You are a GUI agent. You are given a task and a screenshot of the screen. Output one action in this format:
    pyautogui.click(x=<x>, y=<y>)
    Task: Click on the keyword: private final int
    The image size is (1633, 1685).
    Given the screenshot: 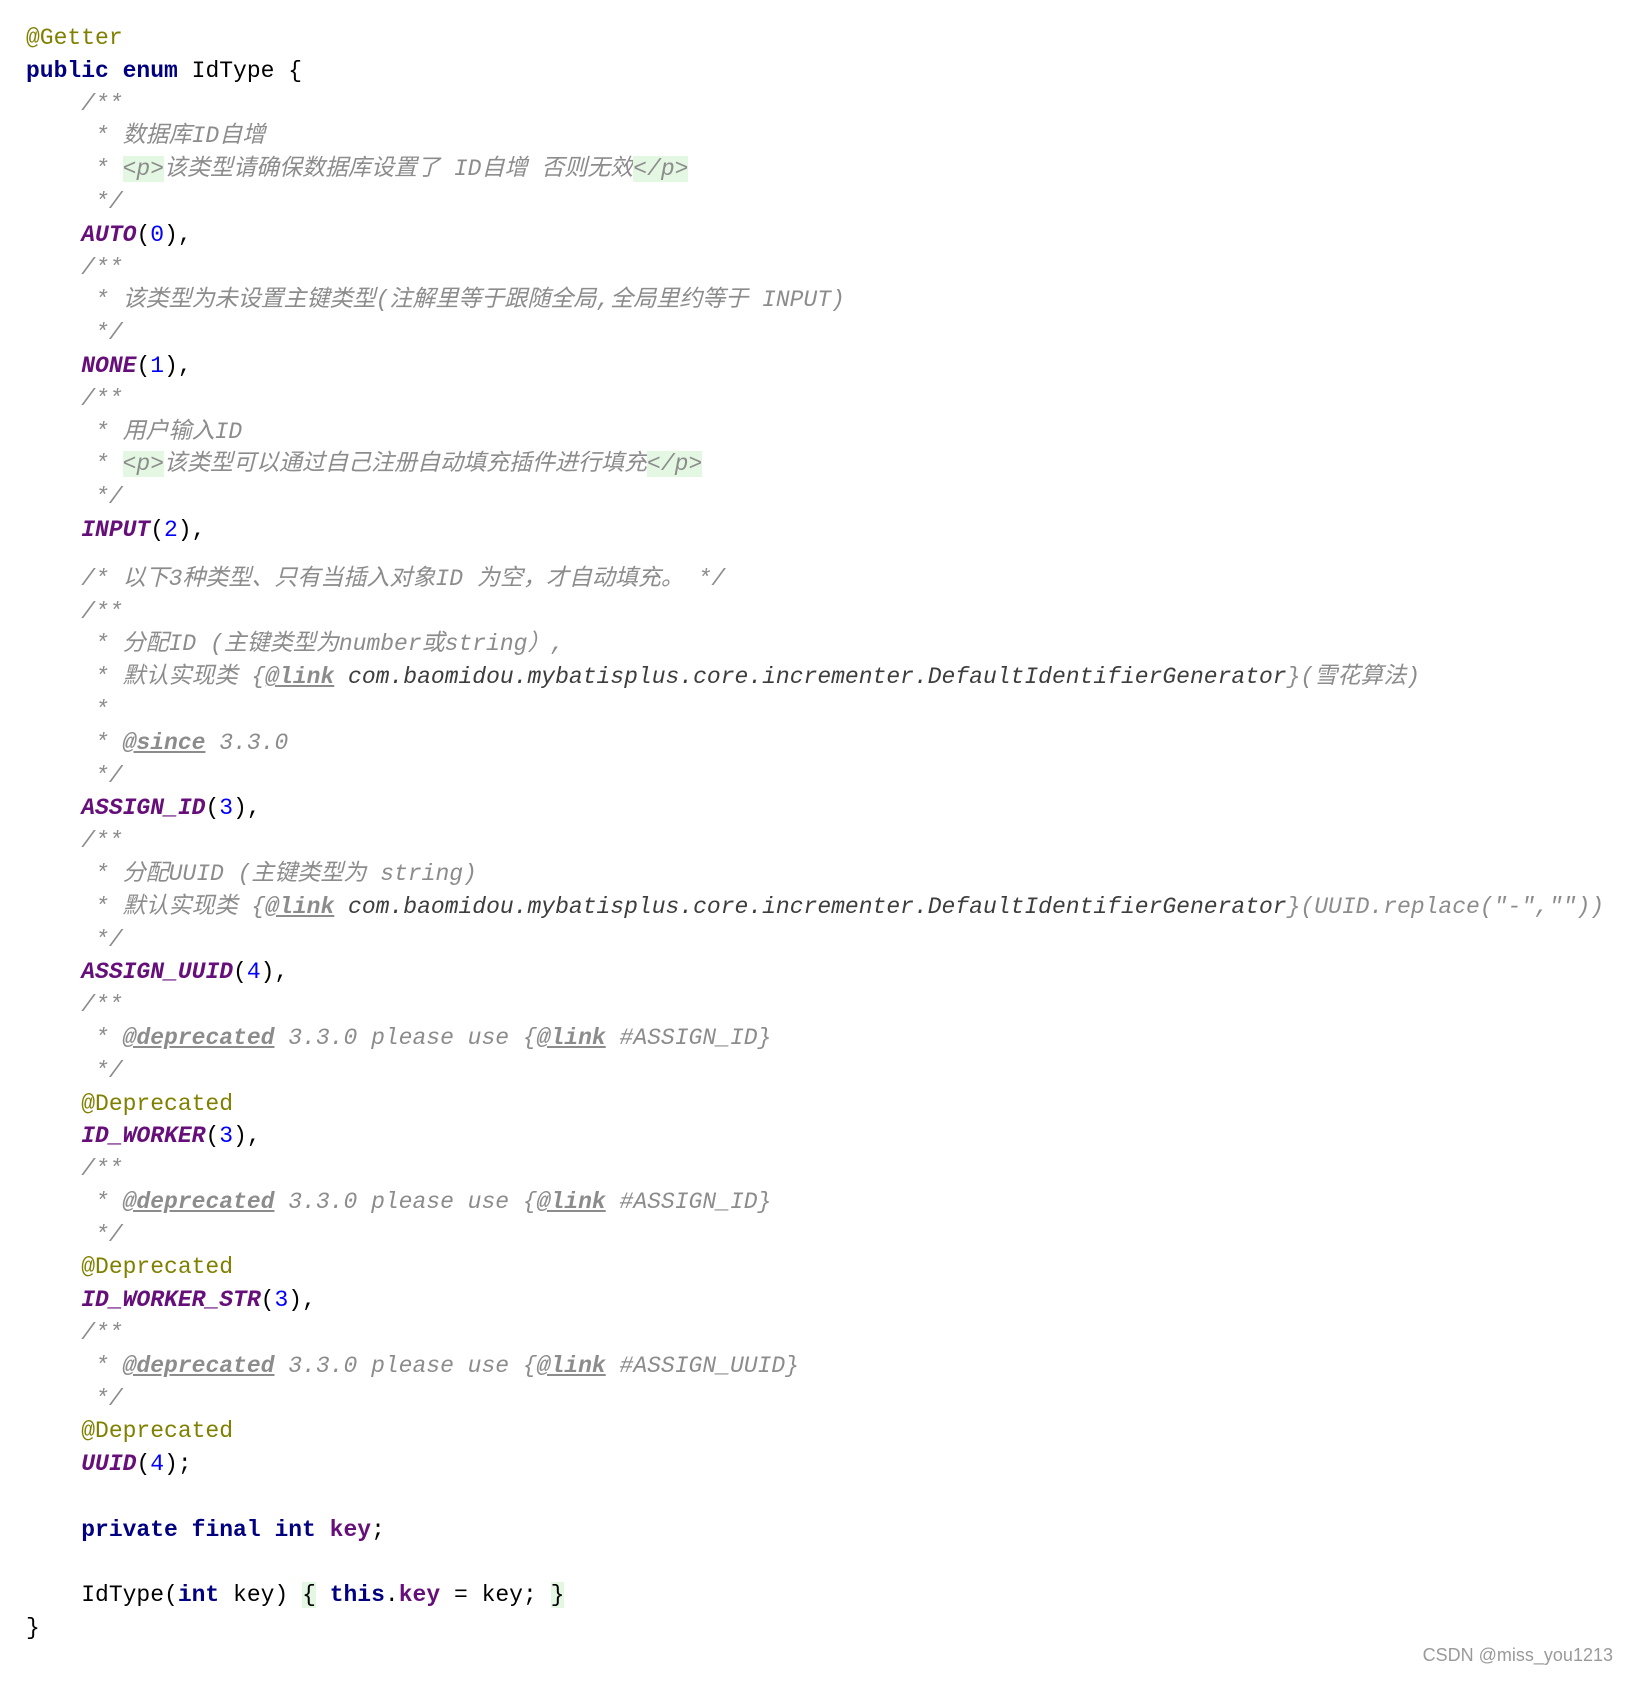 What is the action you would take?
    pyautogui.click(x=205, y=1529)
    